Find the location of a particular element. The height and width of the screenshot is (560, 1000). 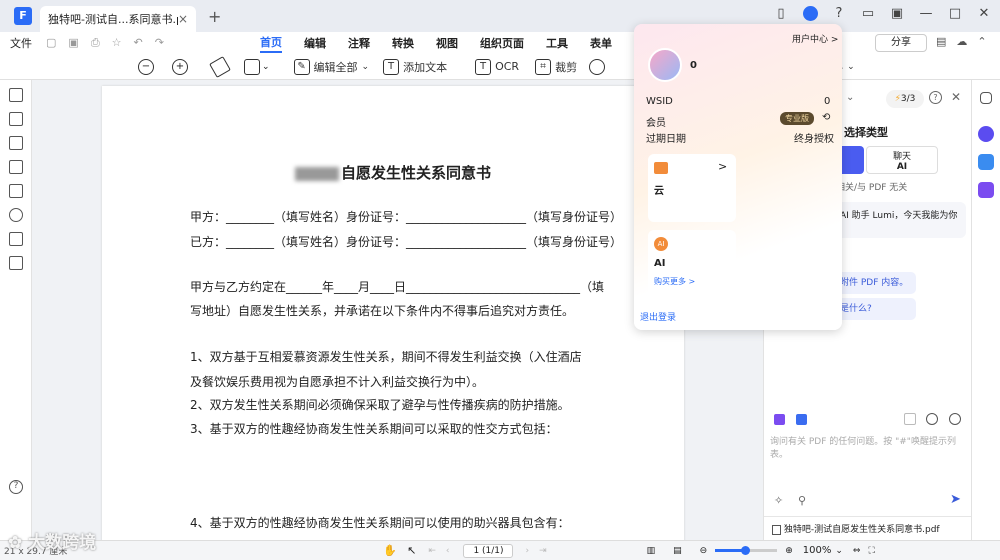

prompt-library-icon is located at coordinates (779, 419).